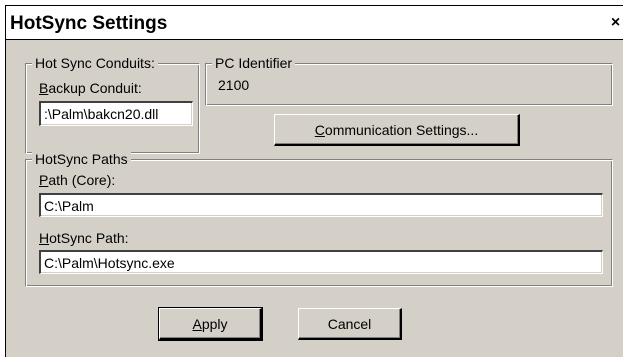 The height and width of the screenshot is (357, 624). What do you see at coordinates (89, 23) in the screenshot?
I see `window-title: HotSync Settings` at bounding box center [89, 23].